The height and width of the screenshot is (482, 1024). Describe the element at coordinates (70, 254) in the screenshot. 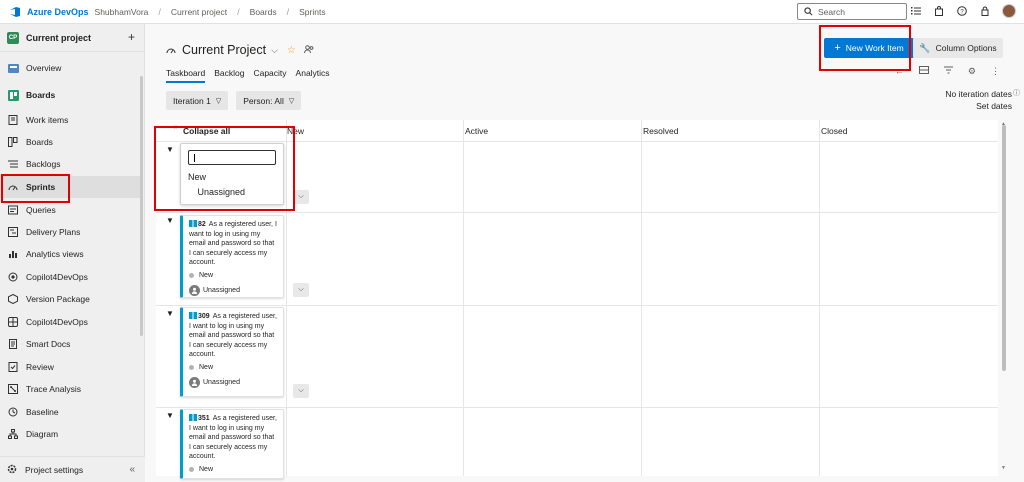

I see `sidebar-item-analytics-views: Analytics views` at that location.